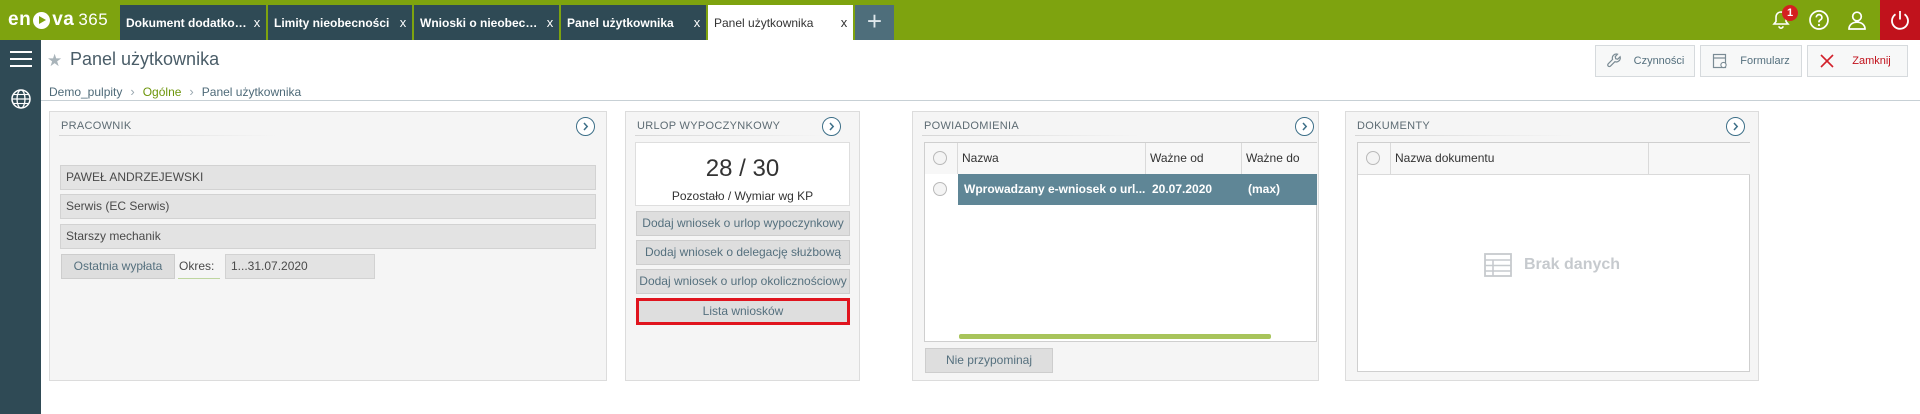  I want to click on notifications-button: 1, so click(1781, 20).